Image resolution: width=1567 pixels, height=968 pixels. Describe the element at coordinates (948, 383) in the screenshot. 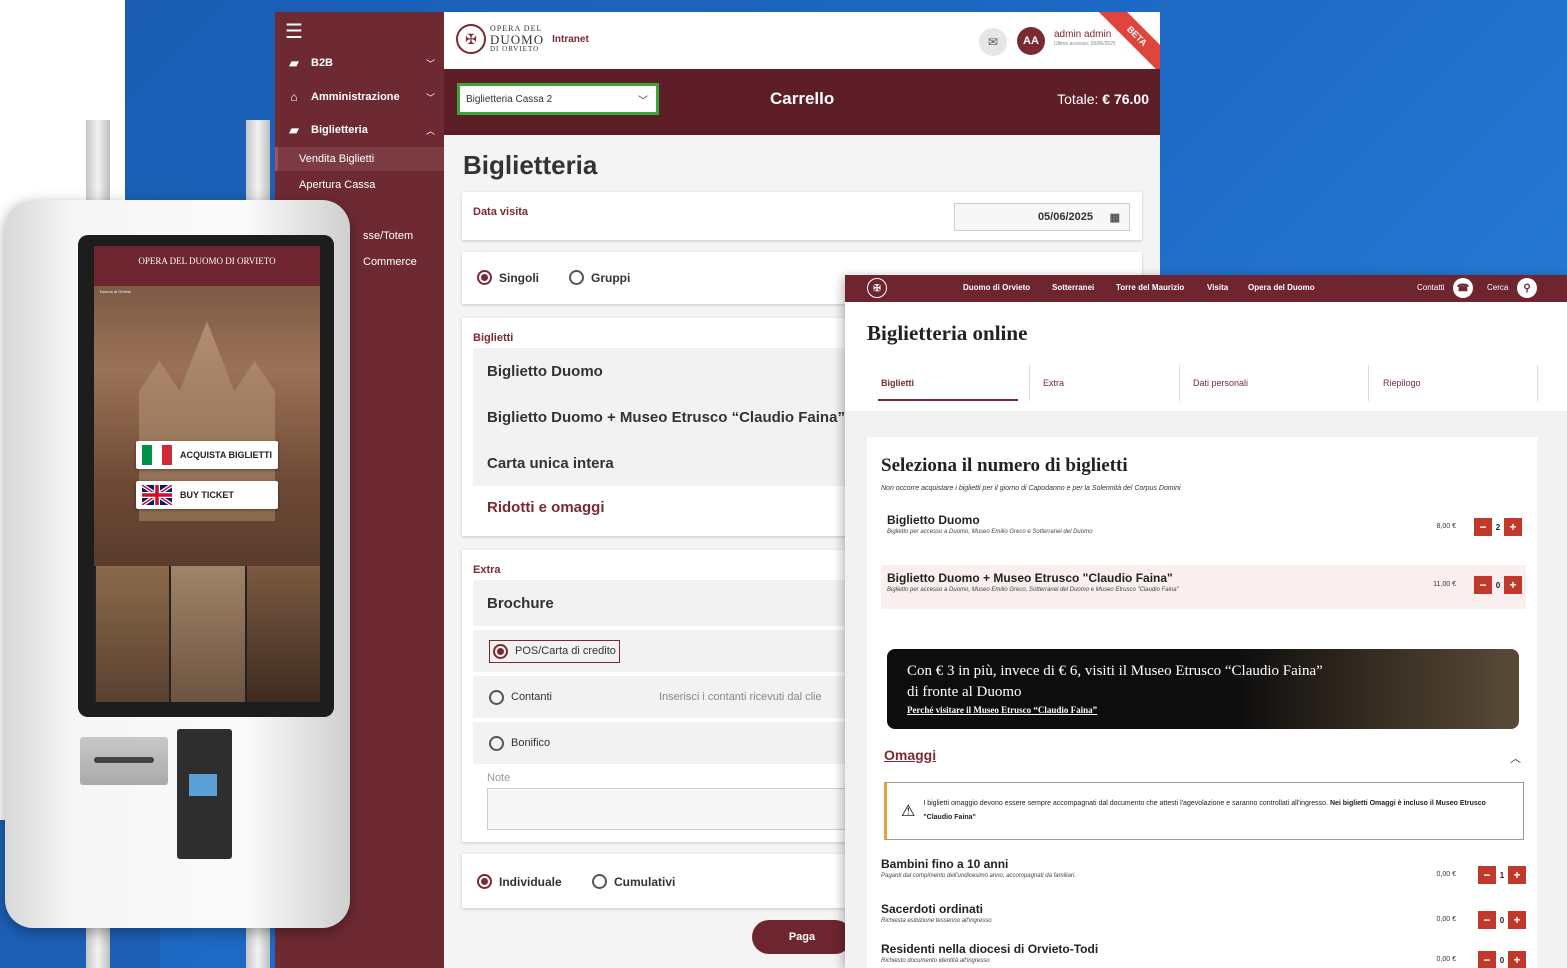

I see `tab-biglietti: Biglietti` at that location.